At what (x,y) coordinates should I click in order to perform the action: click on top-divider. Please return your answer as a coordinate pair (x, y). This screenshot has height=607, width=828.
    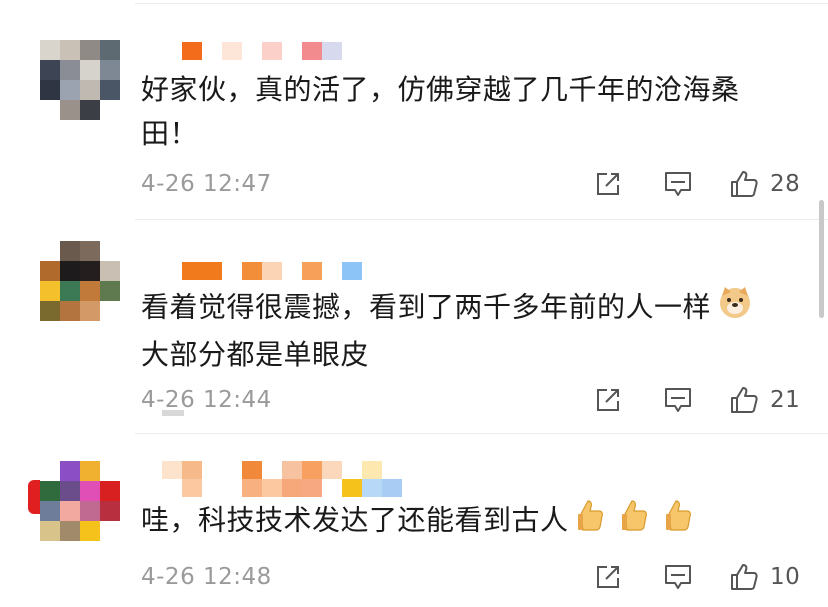
    Looking at the image, I should click on (481, 3).